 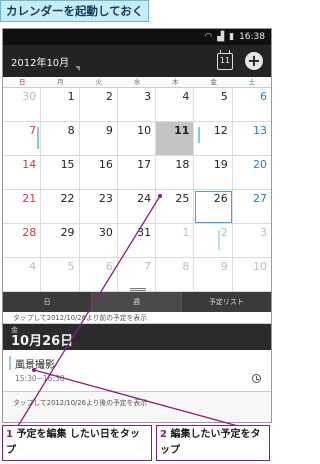 What do you see at coordinates (42, 341) in the screenshot?
I see `day-date: 10月26日` at bounding box center [42, 341].